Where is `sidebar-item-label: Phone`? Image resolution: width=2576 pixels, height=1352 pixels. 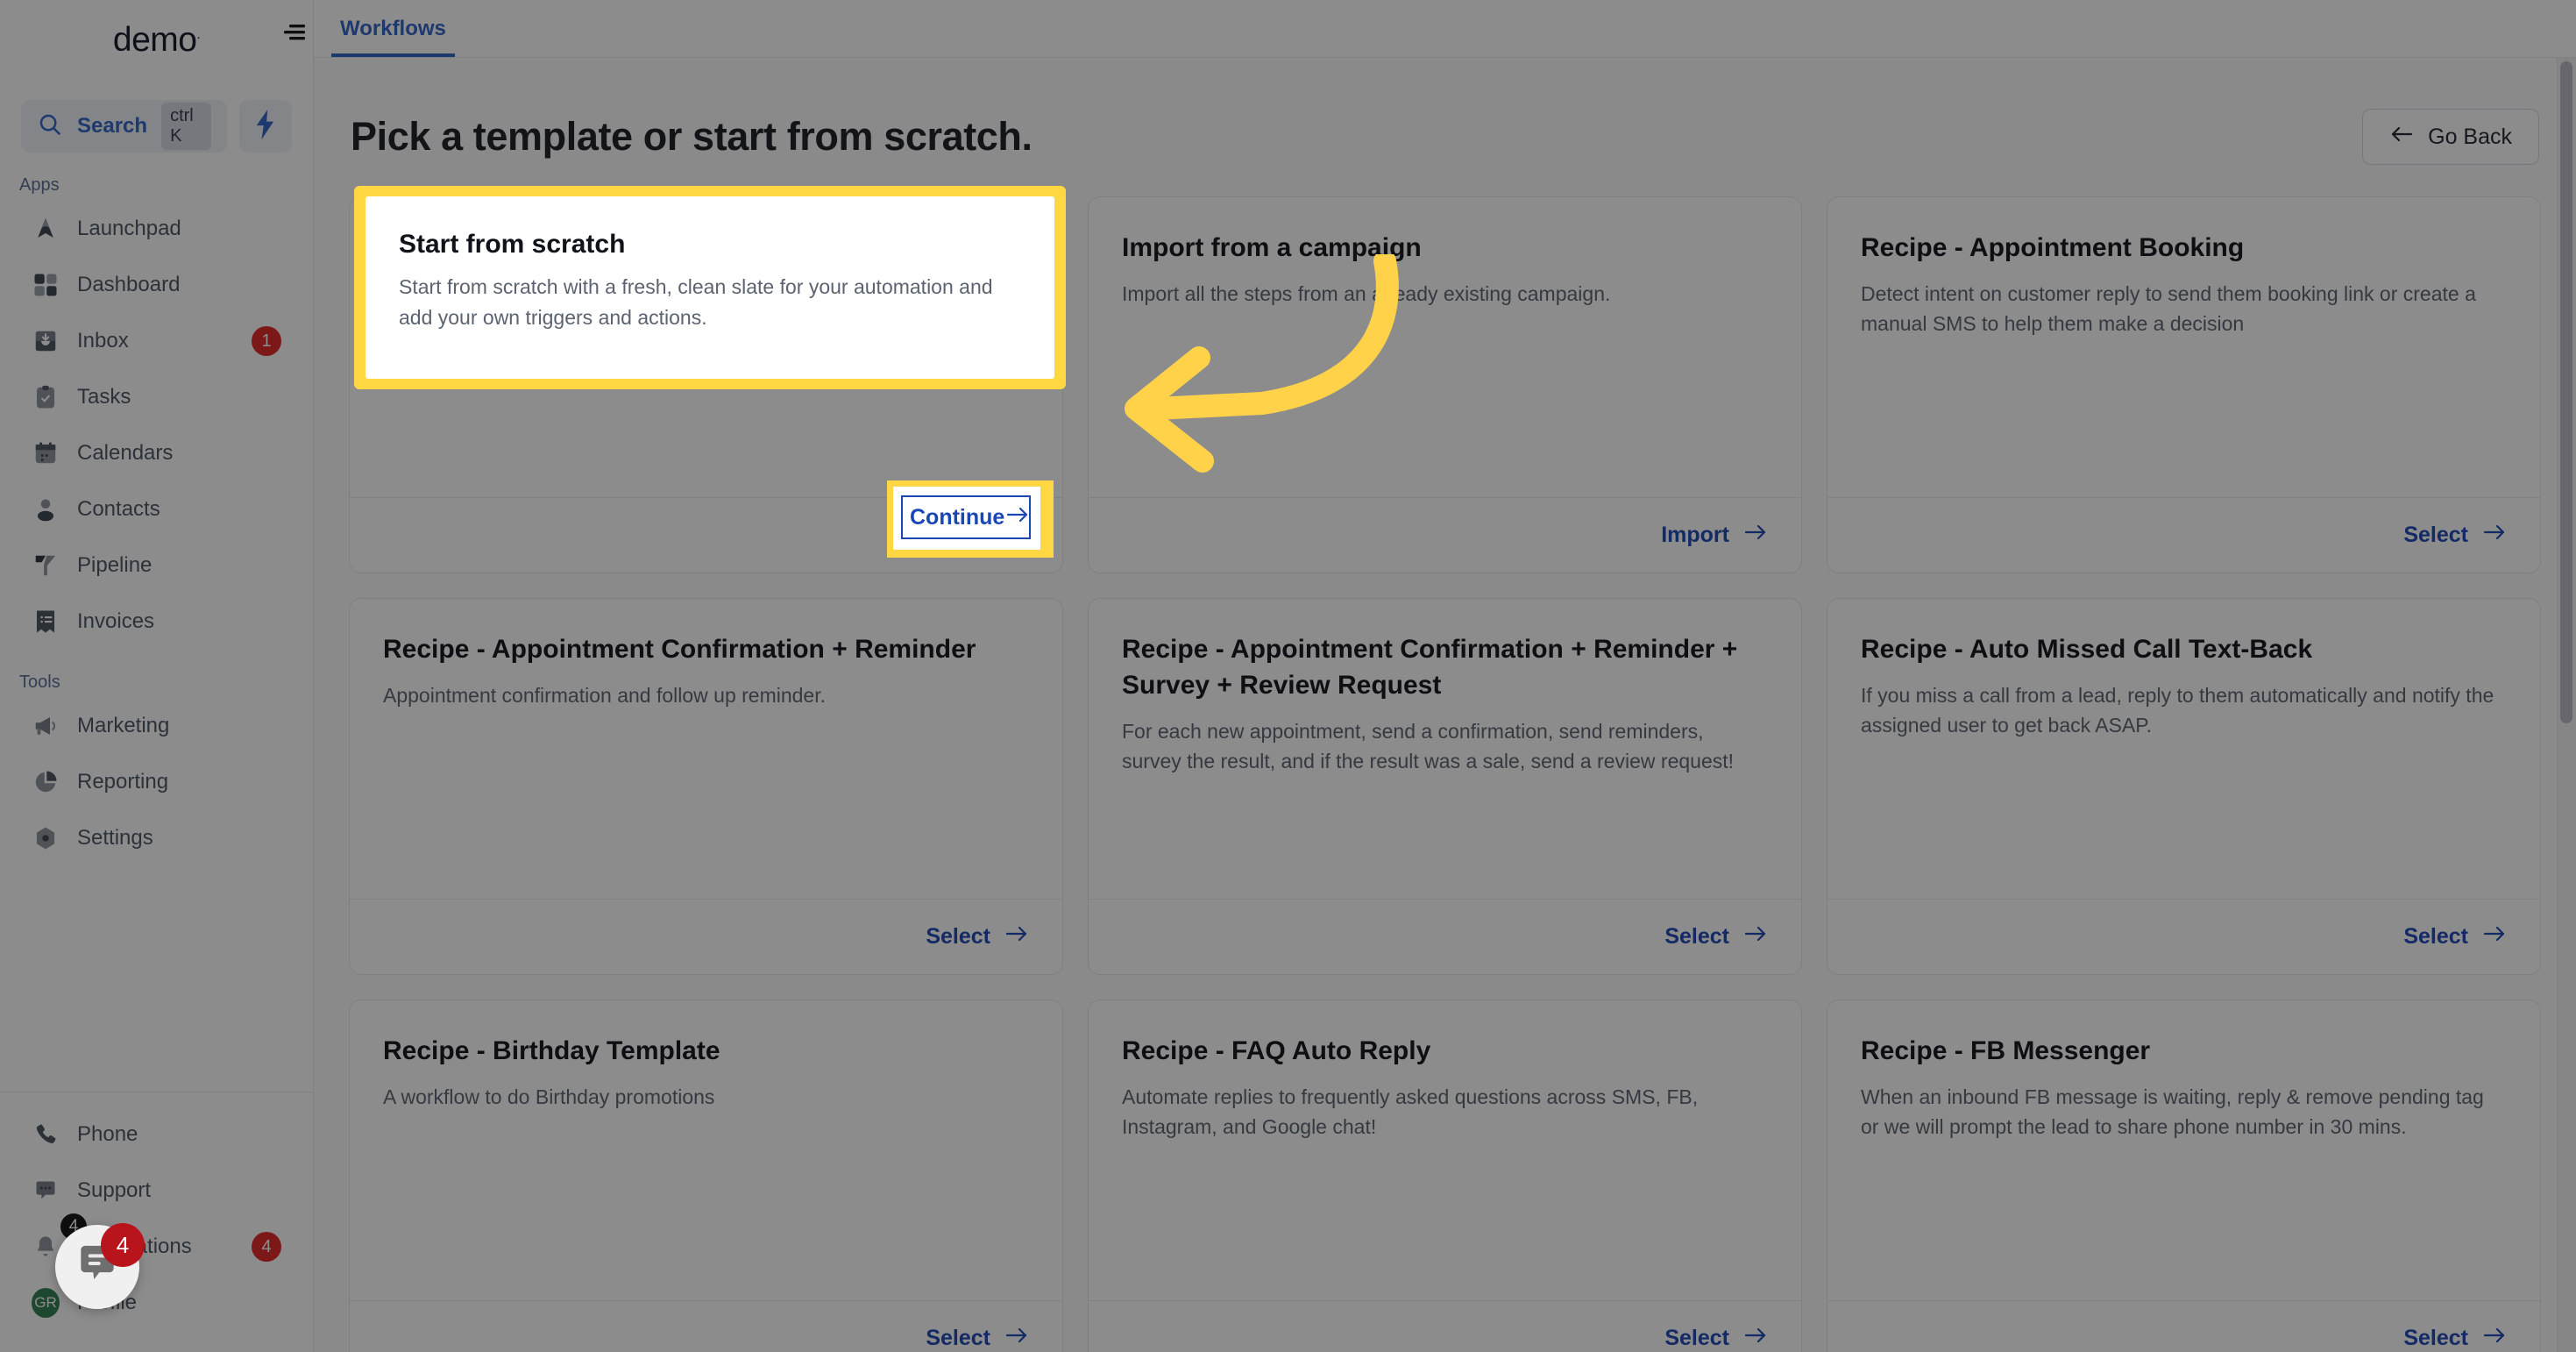 sidebar-item-label: Phone is located at coordinates (107, 1134).